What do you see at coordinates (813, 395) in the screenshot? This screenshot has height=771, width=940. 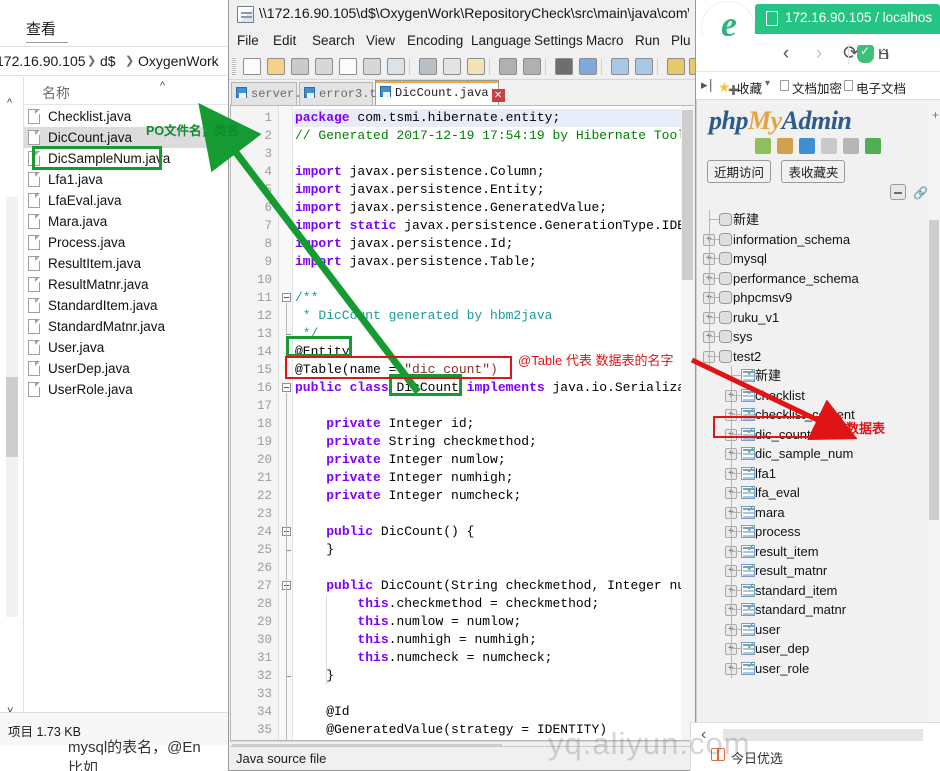 I see `table-tree-item: +✓checklist` at bounding box center [813, 395].